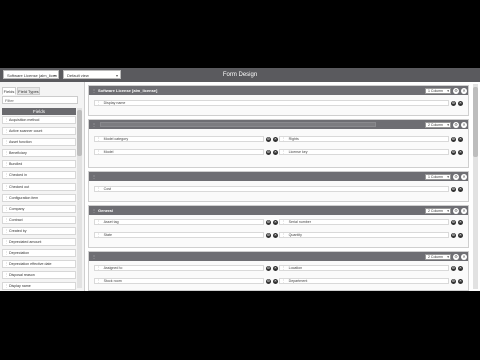 Image resolution: width=480 pixels, height=360 pixels. Describe the element at coordinates (39, 219) in the screenshot. I see `list-item: ⋮Contract` at that location.